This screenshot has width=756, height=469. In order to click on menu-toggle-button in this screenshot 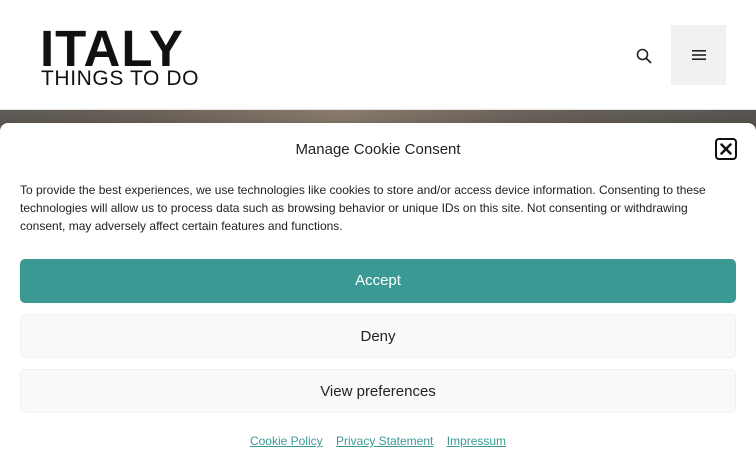, I will do `click(698, 55)`.